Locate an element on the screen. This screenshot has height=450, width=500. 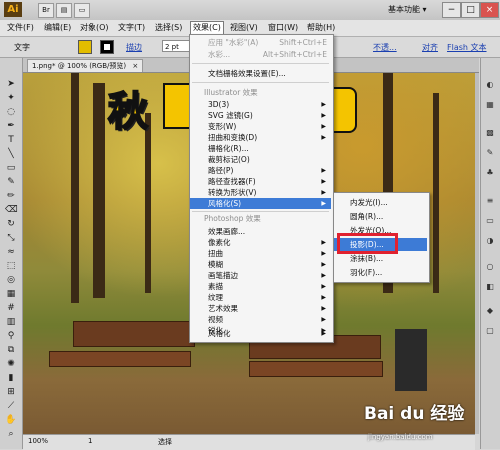
fill-swatch is located at coordinates (85, 47).